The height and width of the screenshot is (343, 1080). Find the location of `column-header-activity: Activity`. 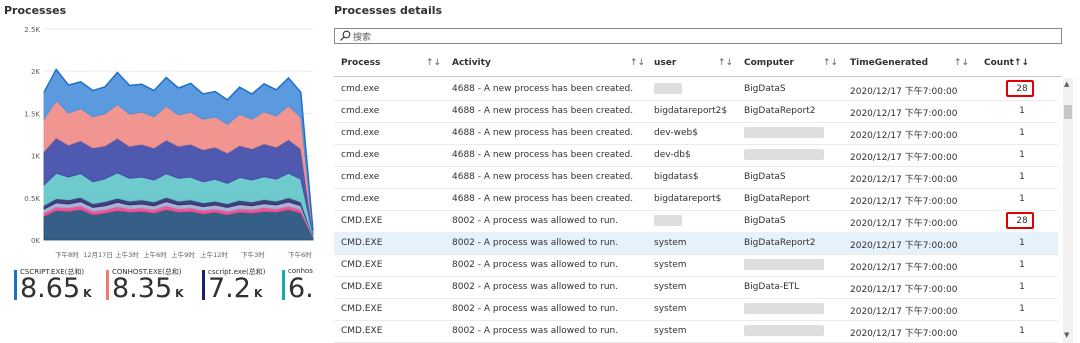

column-header-activity: Activity is located at coordinates (471, 63).